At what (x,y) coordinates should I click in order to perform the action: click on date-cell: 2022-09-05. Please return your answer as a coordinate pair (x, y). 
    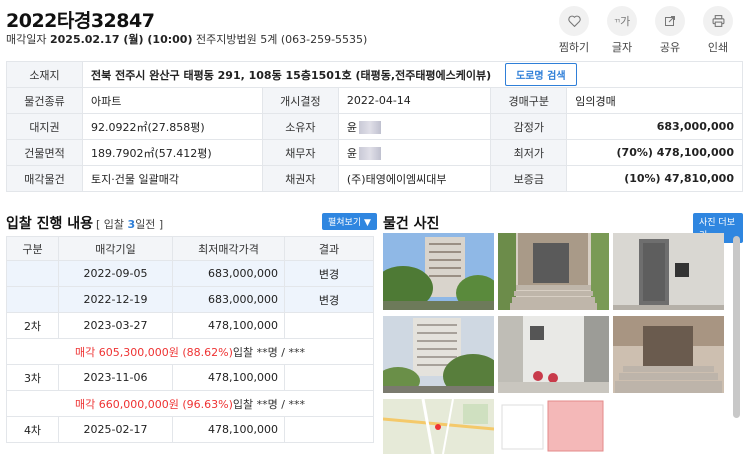
    Looking at the image, I should click on (115, 273).